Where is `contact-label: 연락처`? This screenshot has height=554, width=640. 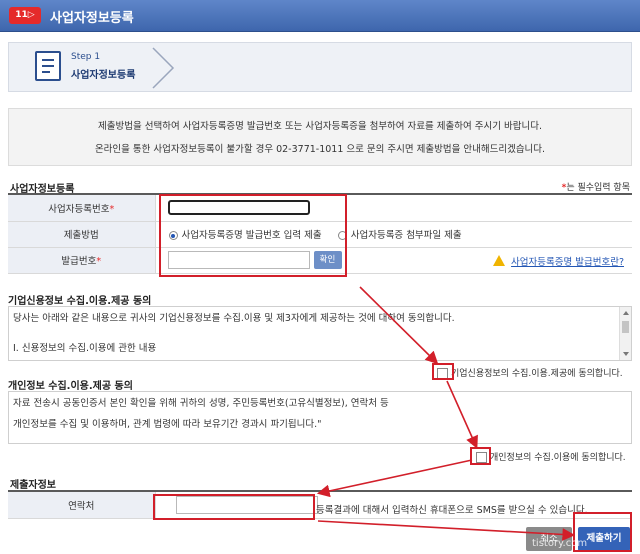 contact-label: 연락처 is located at coordinates (82, 505).